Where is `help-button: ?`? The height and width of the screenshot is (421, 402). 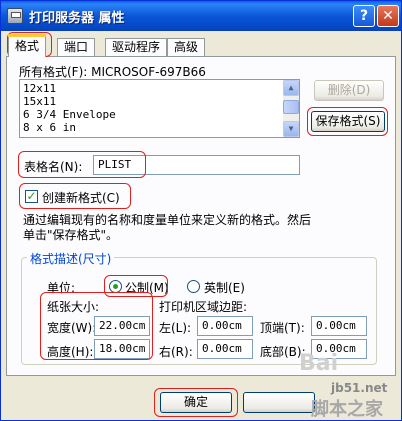
help-button: ? is located at coordinates (364, 16).